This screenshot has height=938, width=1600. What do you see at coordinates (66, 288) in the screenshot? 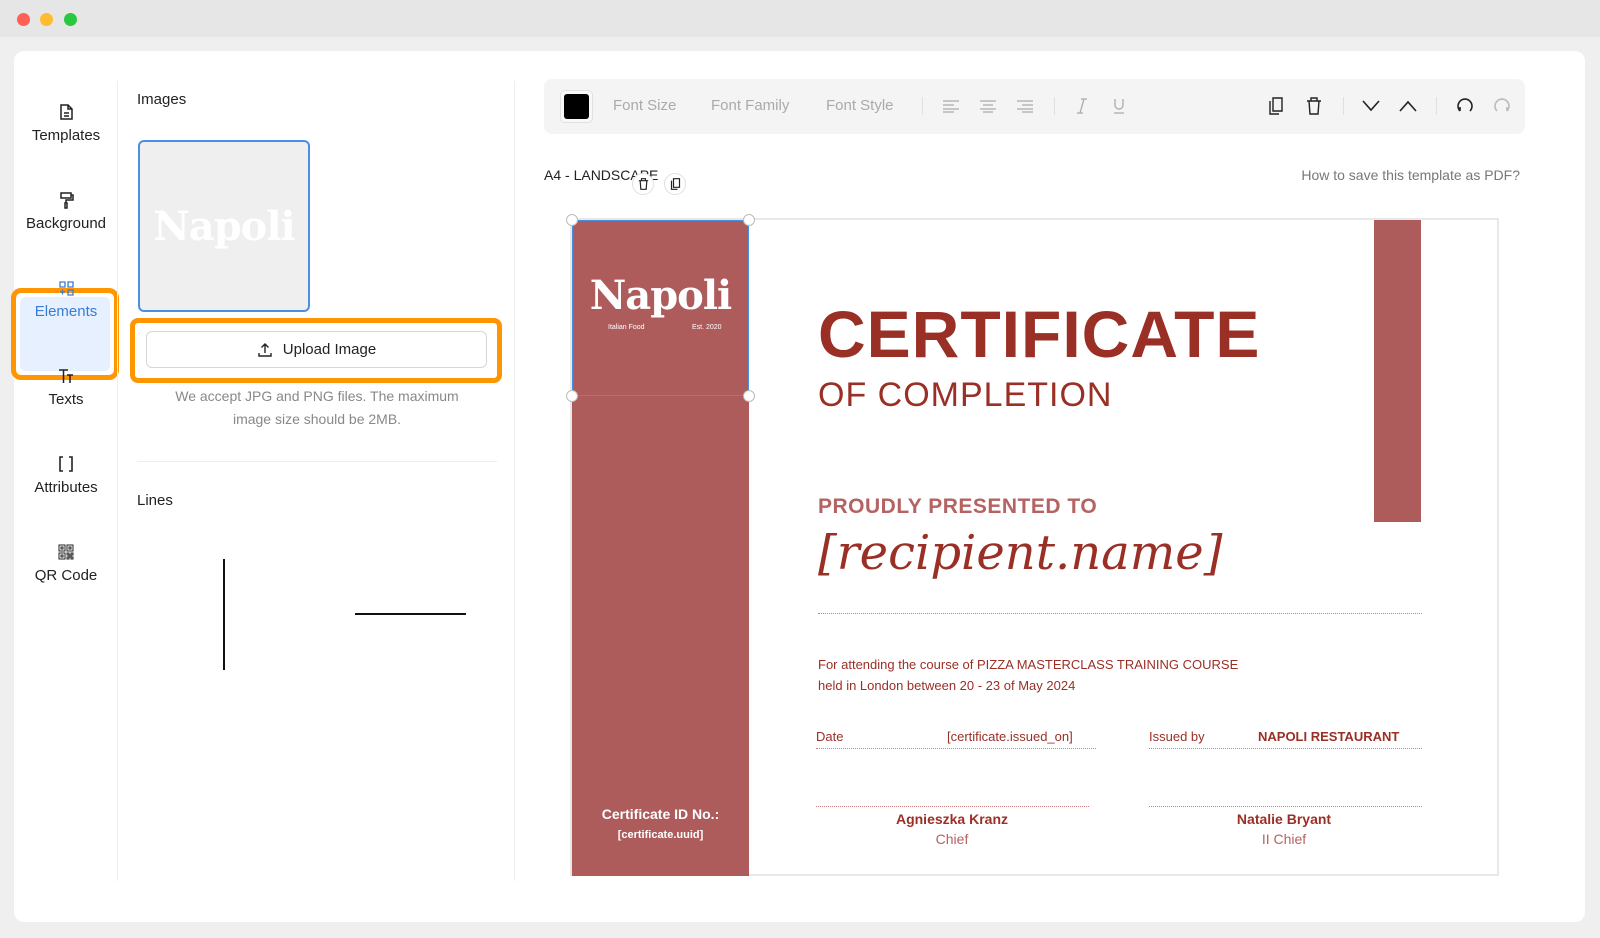
I see `elements-grid-icon` at bounding box center [66, 288].